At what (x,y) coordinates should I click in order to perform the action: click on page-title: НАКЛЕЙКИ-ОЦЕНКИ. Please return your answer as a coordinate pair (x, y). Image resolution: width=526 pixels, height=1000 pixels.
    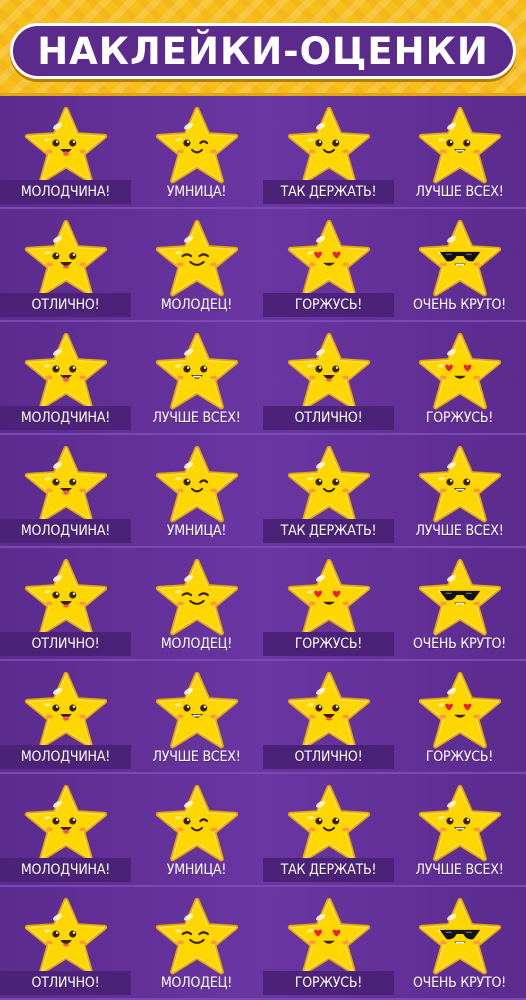
    Looking at the image, I should click on (263, 51).